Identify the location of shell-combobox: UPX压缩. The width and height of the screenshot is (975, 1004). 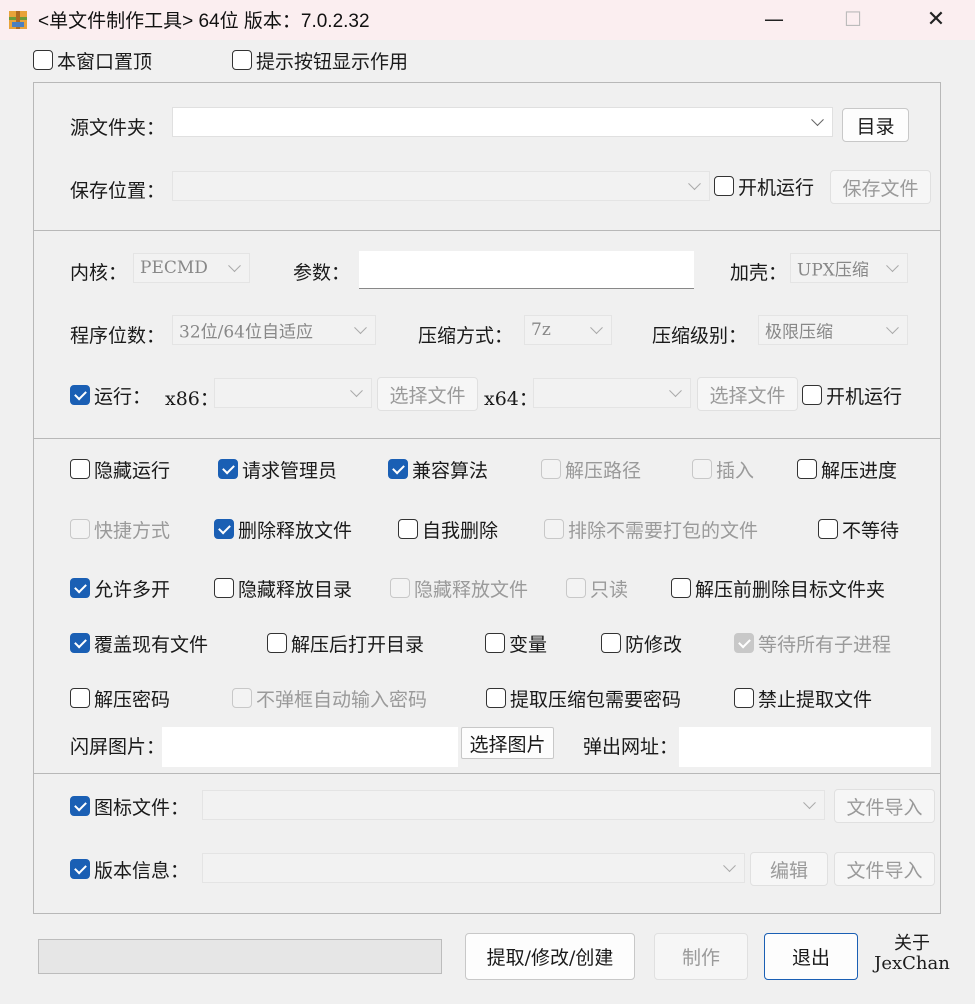
(849, 268).